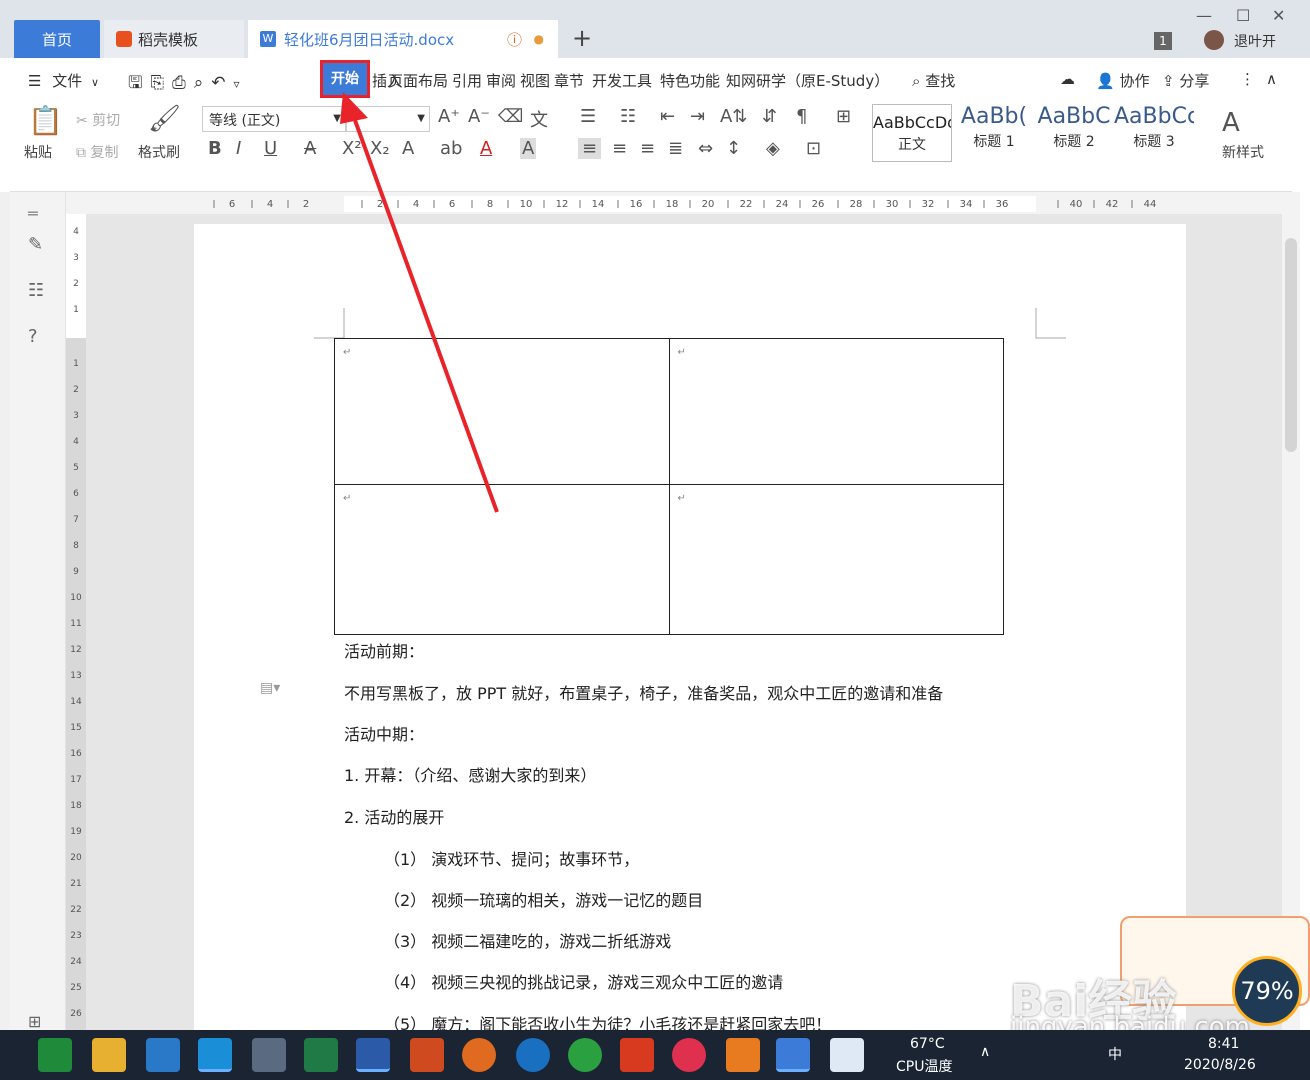 This screenshot has width=1310, height=1080. Describe the element at coordinates (270, 688) in the screenshot. I see `paragraph-menu-icon: ▤▾` at that location.